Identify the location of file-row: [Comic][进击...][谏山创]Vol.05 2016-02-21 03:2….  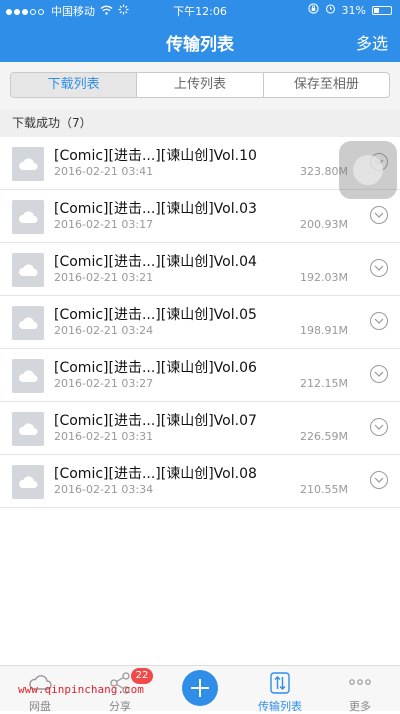
(200, 322).